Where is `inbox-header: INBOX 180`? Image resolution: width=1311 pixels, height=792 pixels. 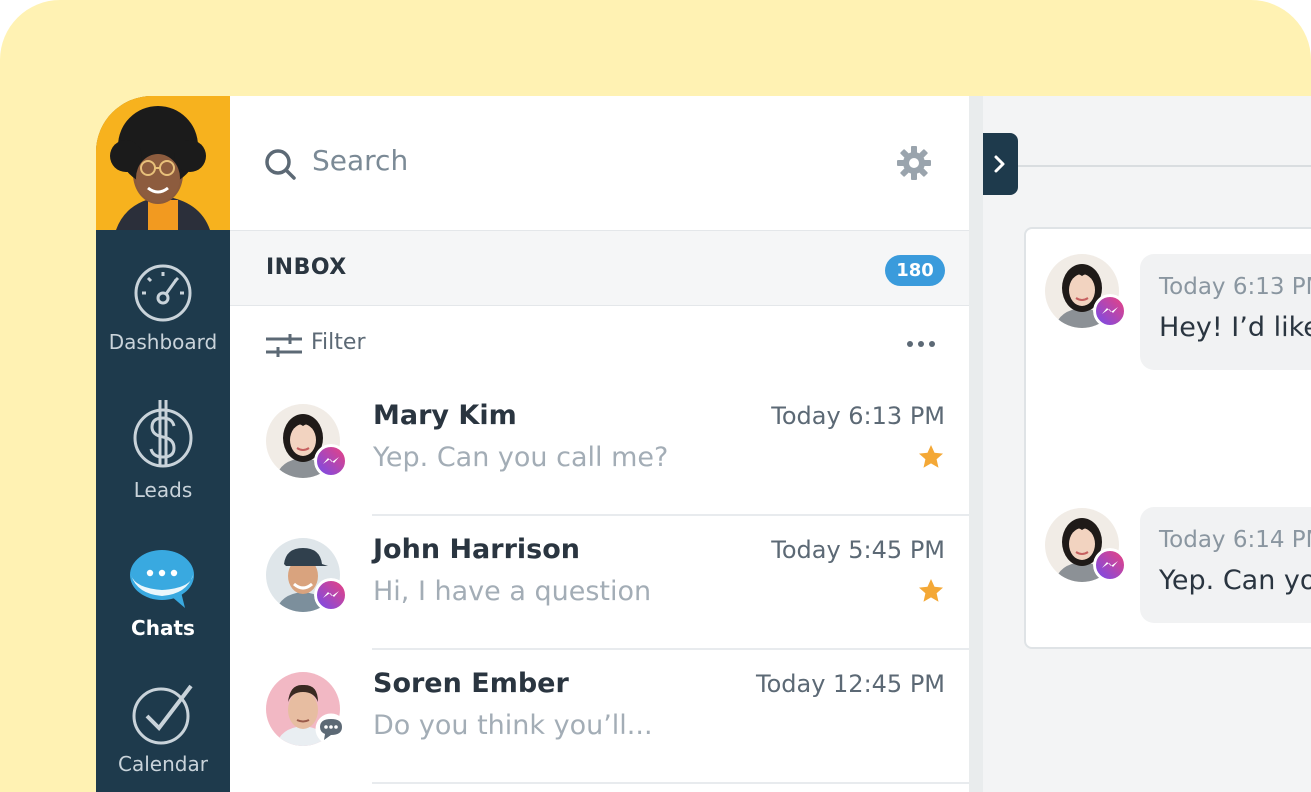
inbox-header: INBOX 180 is located at coordinates (599, 268).